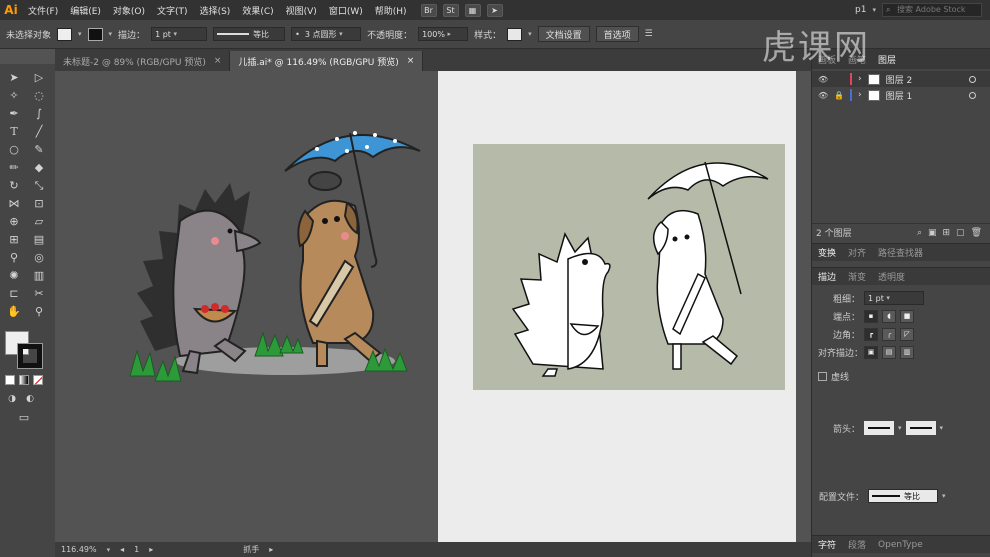 The height and width of the screenshot is (557, 990). What do you see at coordinates (827, 544) in the screenshot?
I see `tab-character: 字符` at bounding box center [827, 544].